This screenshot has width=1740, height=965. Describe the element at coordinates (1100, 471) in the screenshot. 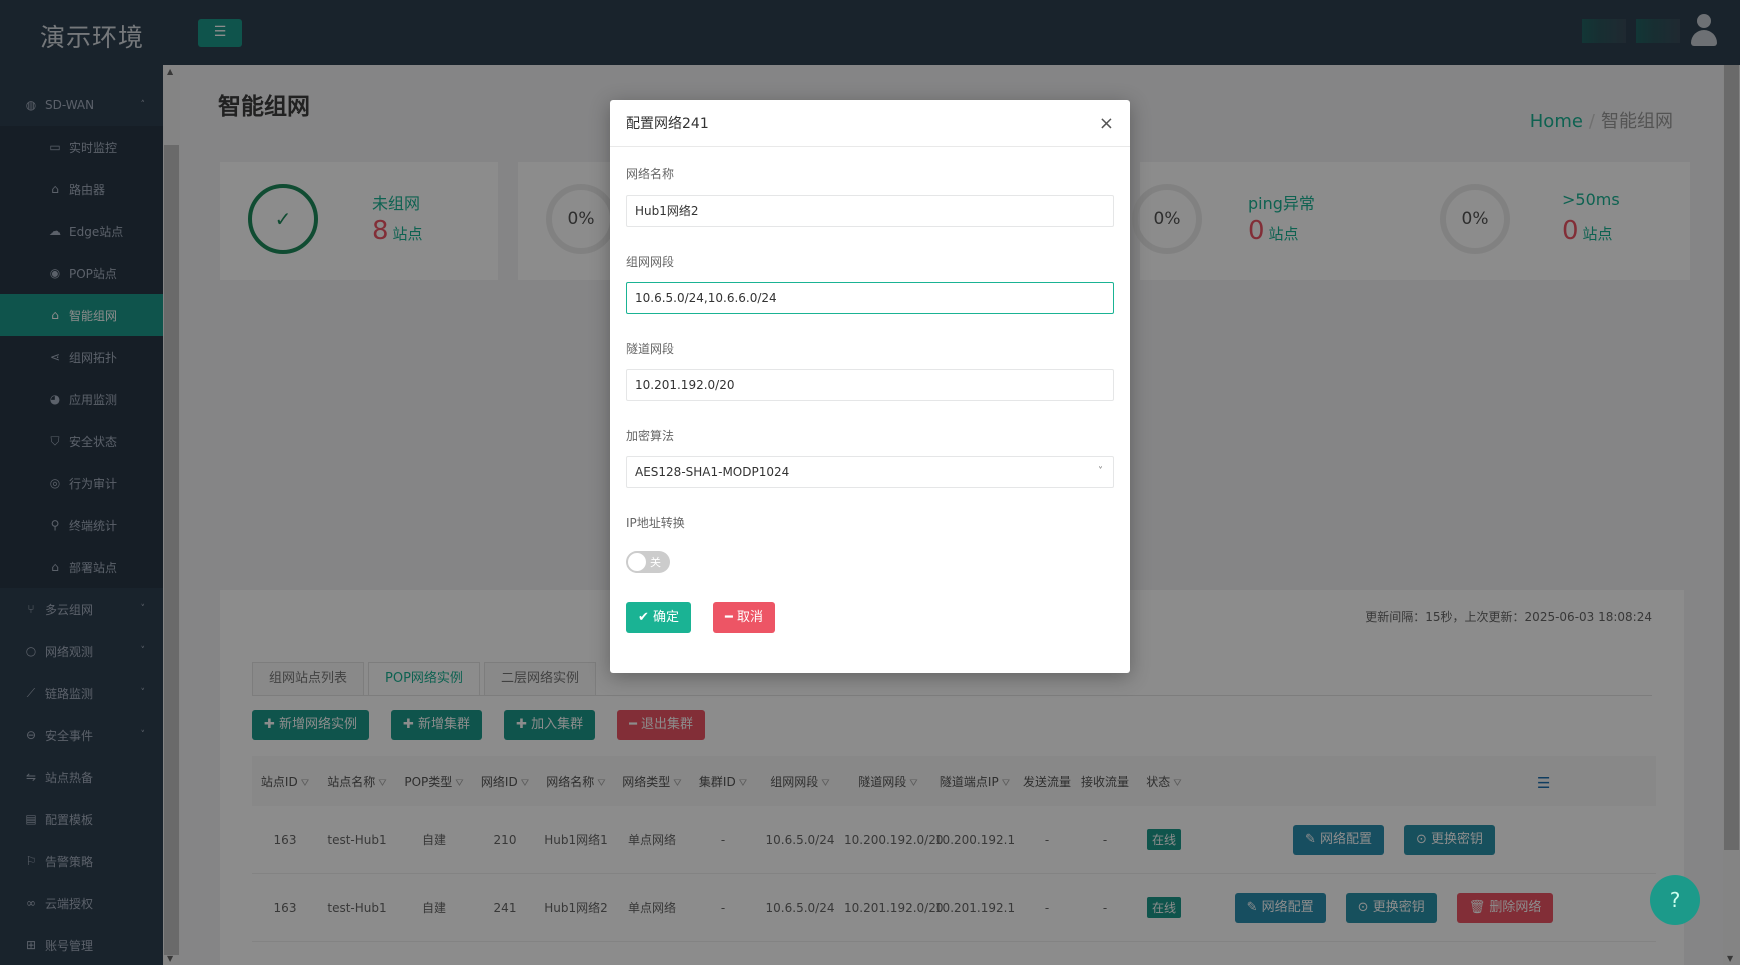

I see `chevron-down-icon: ˅` at that location.